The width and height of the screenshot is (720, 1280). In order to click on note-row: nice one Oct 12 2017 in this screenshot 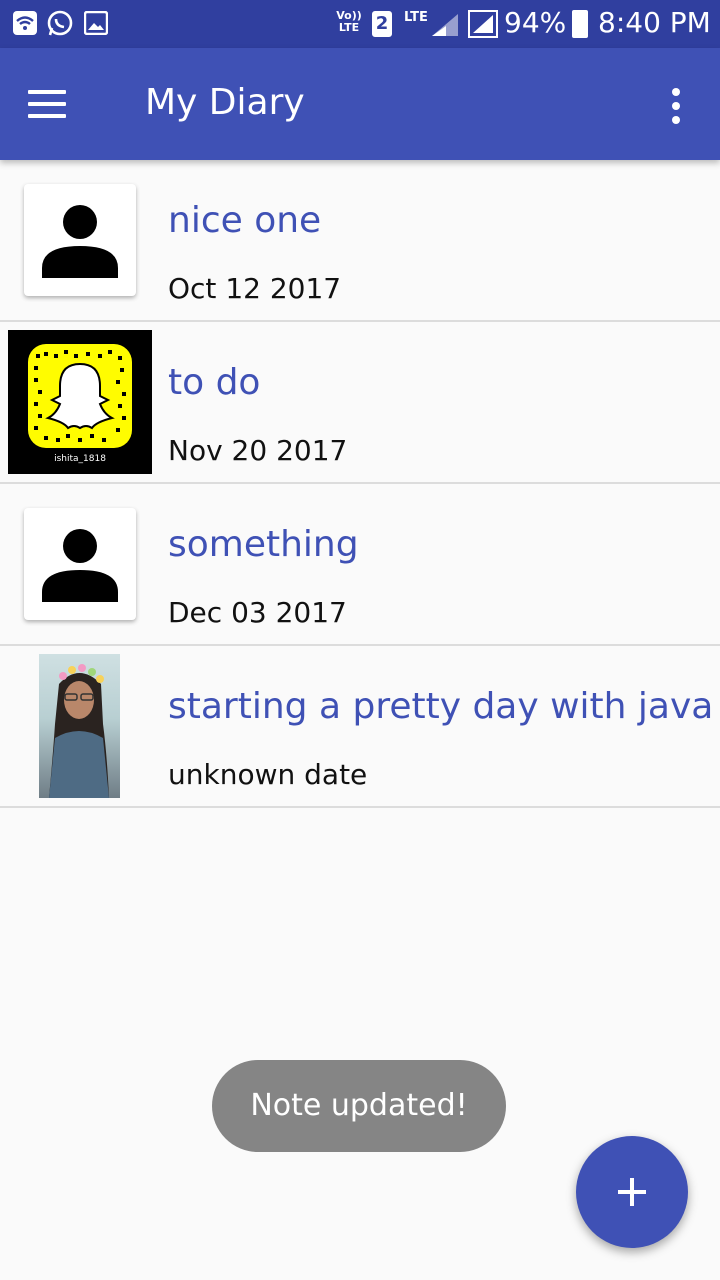, I will do `click(360, 241)`.